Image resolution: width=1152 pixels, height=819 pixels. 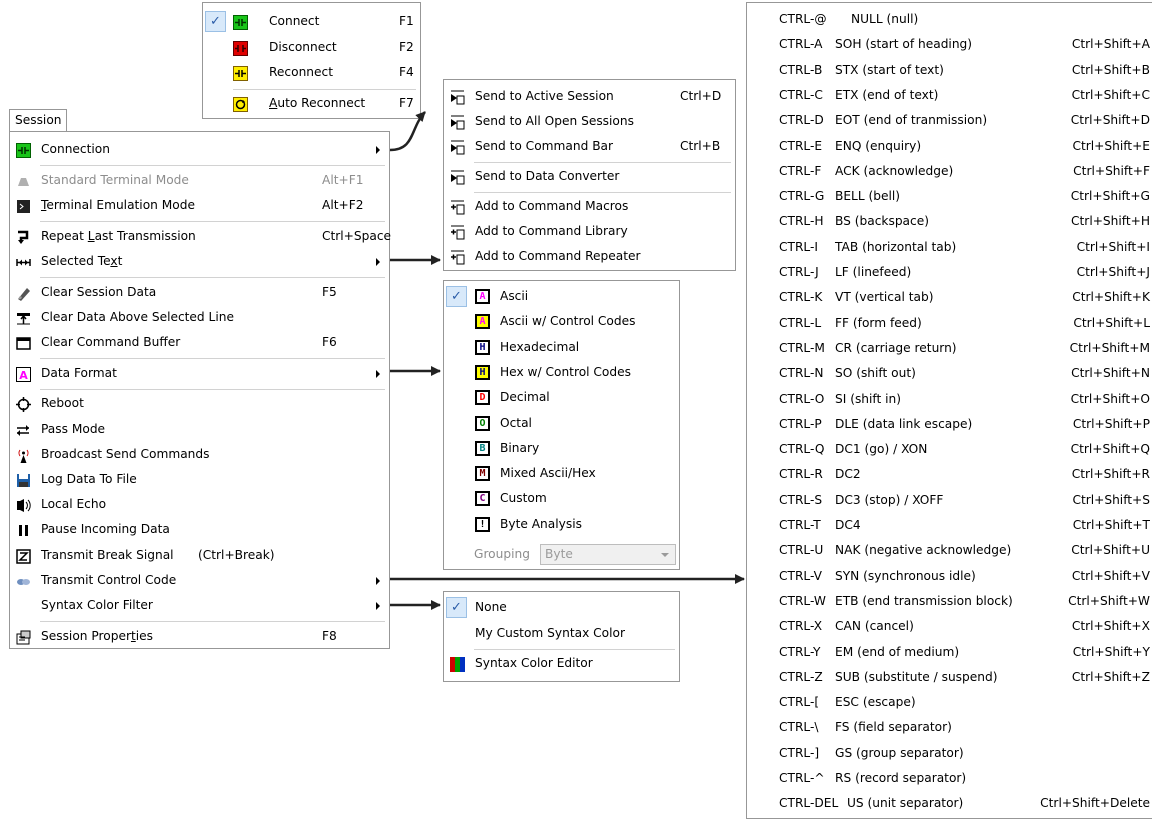 What do you see at coordinates (199, 636) in the screenshot?
I see `menu-item-session-properties: Session Properties F8` at bounding box center [199, 636].